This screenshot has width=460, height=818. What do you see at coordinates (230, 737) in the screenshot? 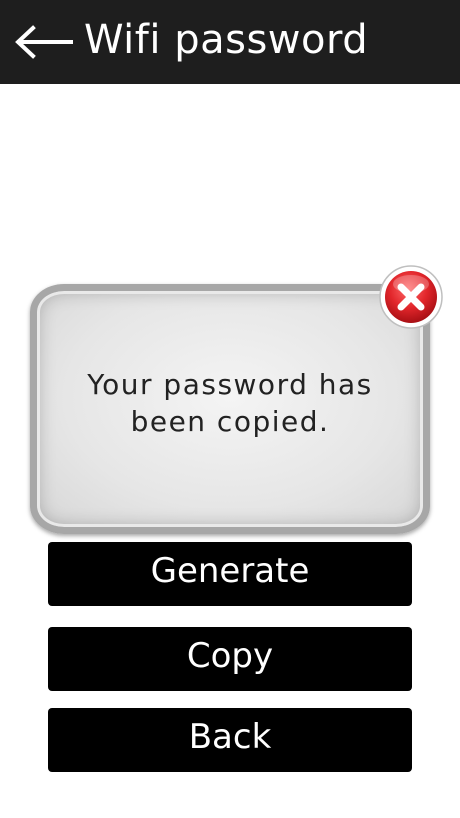
I see `back-button-label: Back` at bounding box center [230, 737].